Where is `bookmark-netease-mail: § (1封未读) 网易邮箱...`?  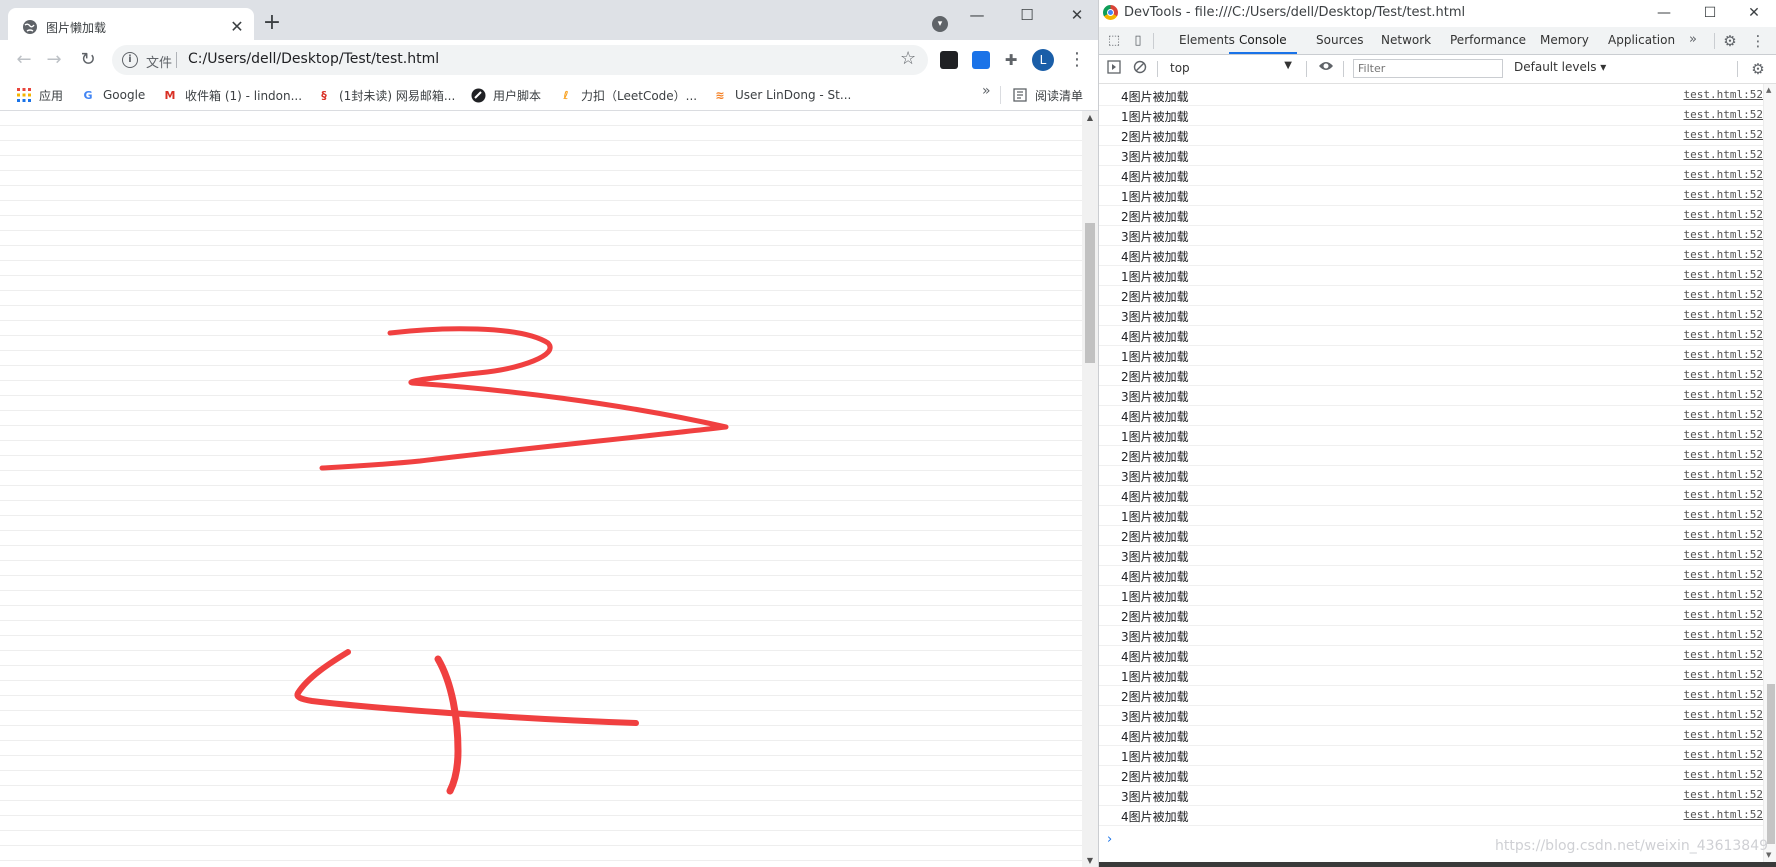 bookmark-netease-mail: § (1封未读) 网易邮箱... is located at coordinates (385, 95).